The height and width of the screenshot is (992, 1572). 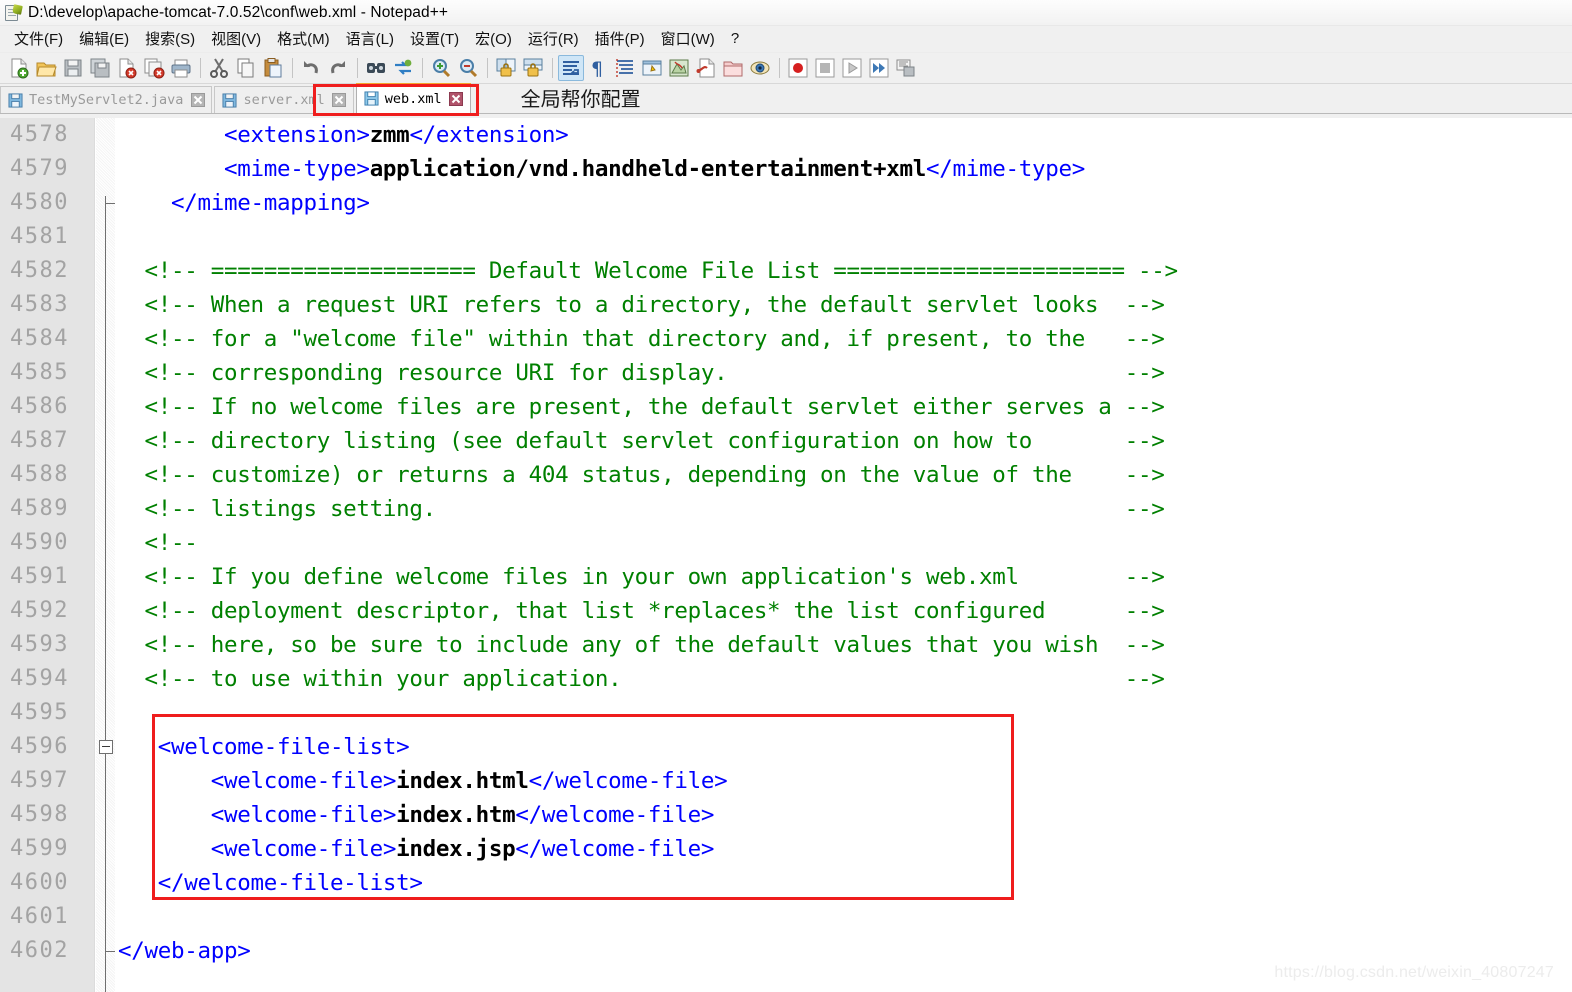 I want to click on zoom-out-icon, so click(x=468, y=68).